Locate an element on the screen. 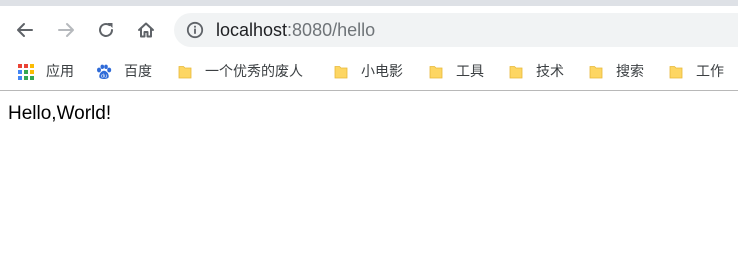 This screenshot has height=253, width=738. bookmark-folder-3: 工具 is located at coordinates (456, 72).